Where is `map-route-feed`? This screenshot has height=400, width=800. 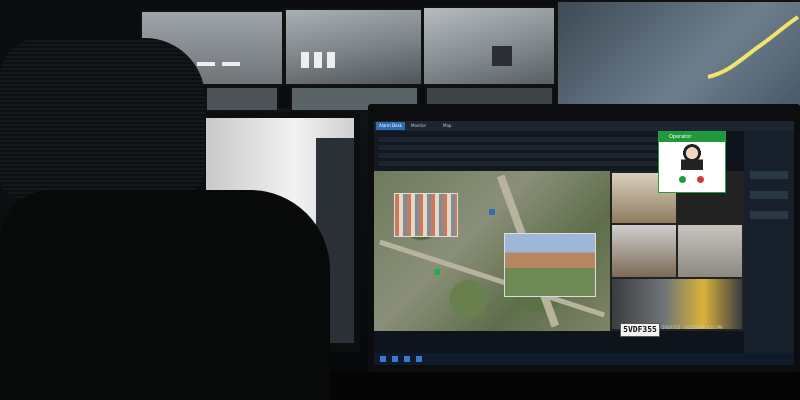 map-route-feed is located at coordinates (678, 54).